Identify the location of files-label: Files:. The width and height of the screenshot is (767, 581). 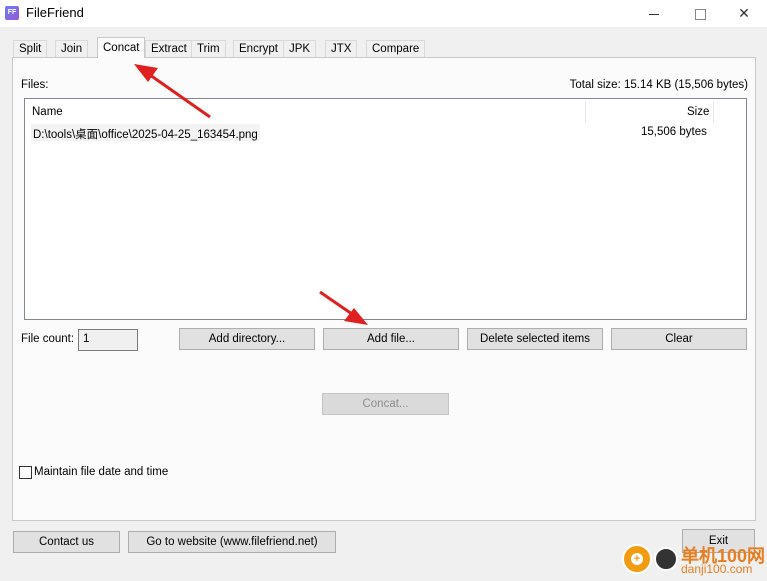
(35, 85).